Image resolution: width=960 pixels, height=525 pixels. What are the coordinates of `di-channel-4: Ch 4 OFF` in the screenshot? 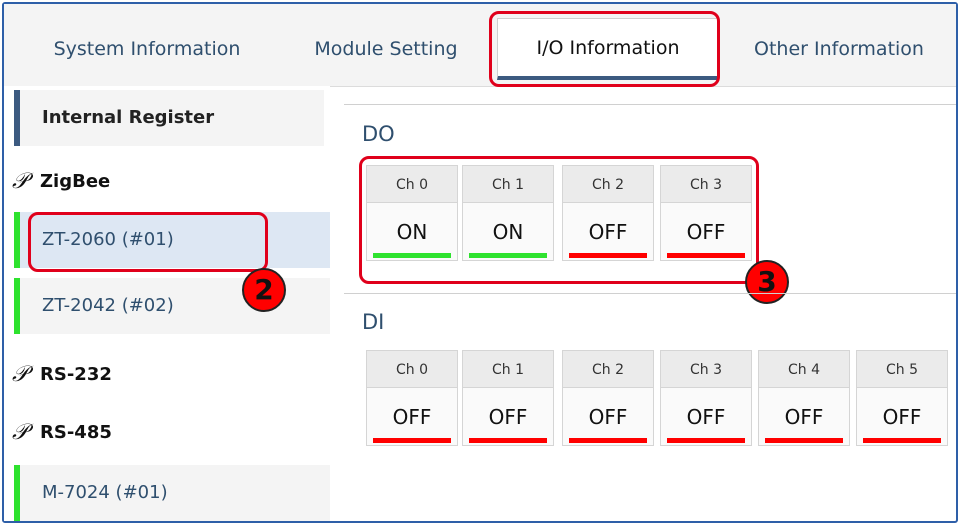 It's located at (804, 398).